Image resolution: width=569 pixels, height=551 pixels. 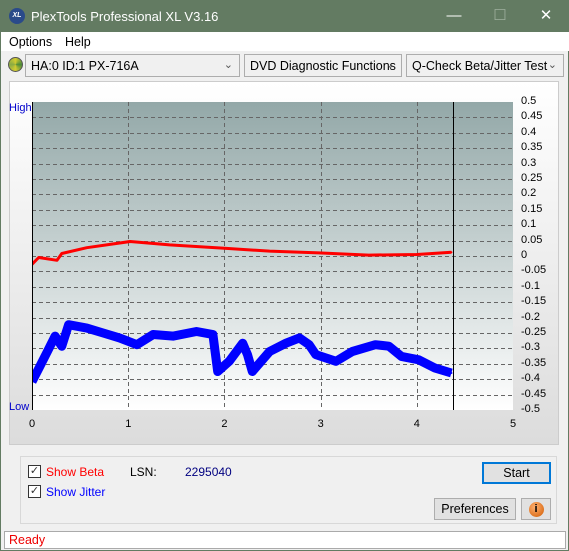 I want to click on y-tick-label: 0.3, so click(x=529, y=162).